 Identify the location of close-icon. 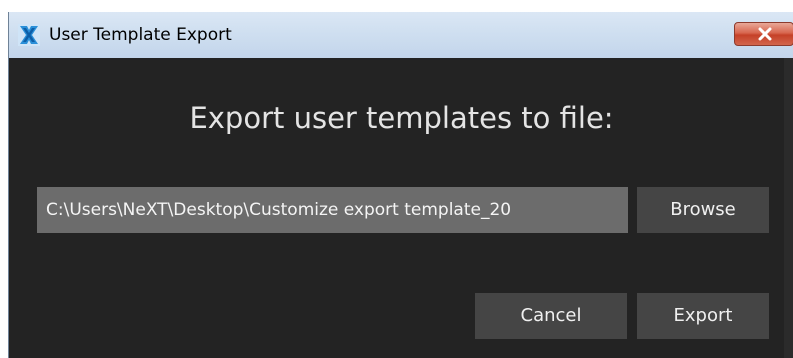
(765, 34).